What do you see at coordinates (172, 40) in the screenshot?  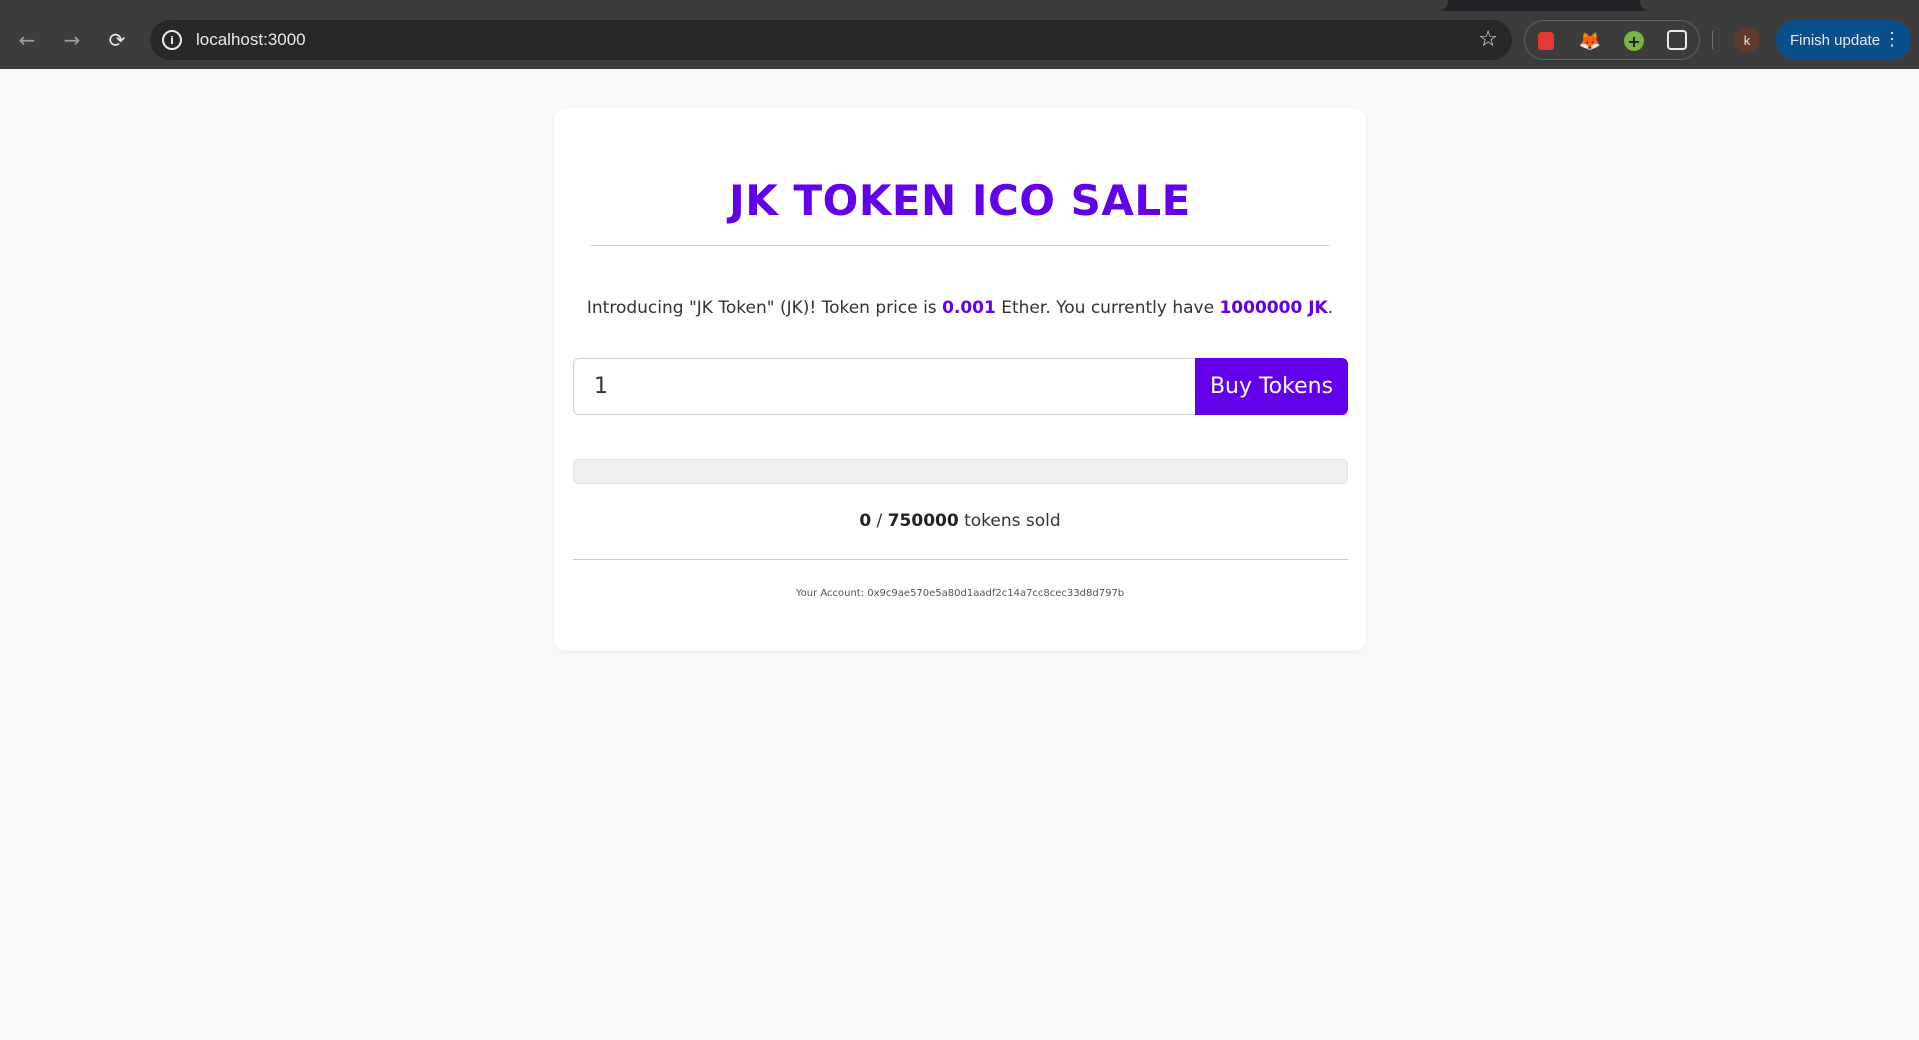 I see `site-info-icon: i` at bounding box center [172, 40].